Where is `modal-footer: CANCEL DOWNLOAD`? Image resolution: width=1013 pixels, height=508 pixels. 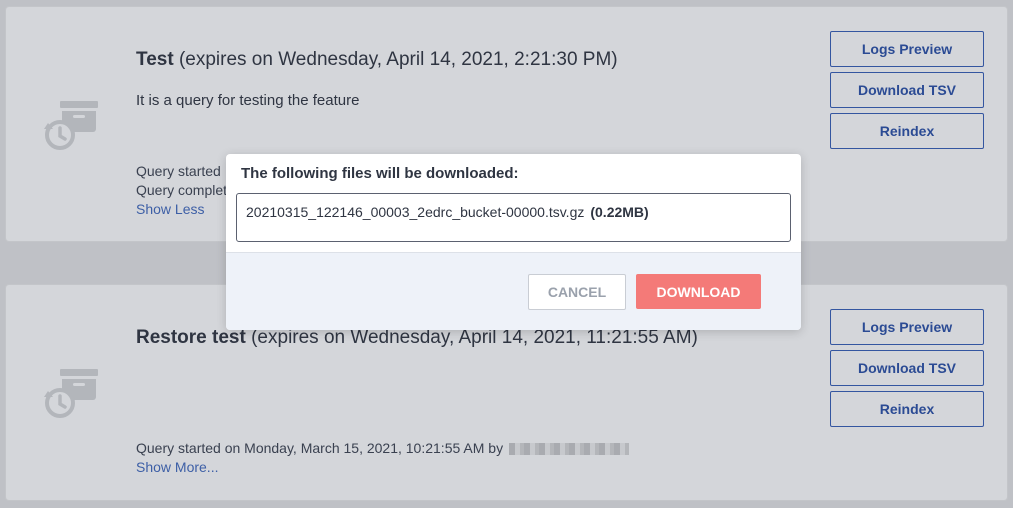 modal-footer: CANCEL DOWNLOAD is located at coordinates (513, 291).